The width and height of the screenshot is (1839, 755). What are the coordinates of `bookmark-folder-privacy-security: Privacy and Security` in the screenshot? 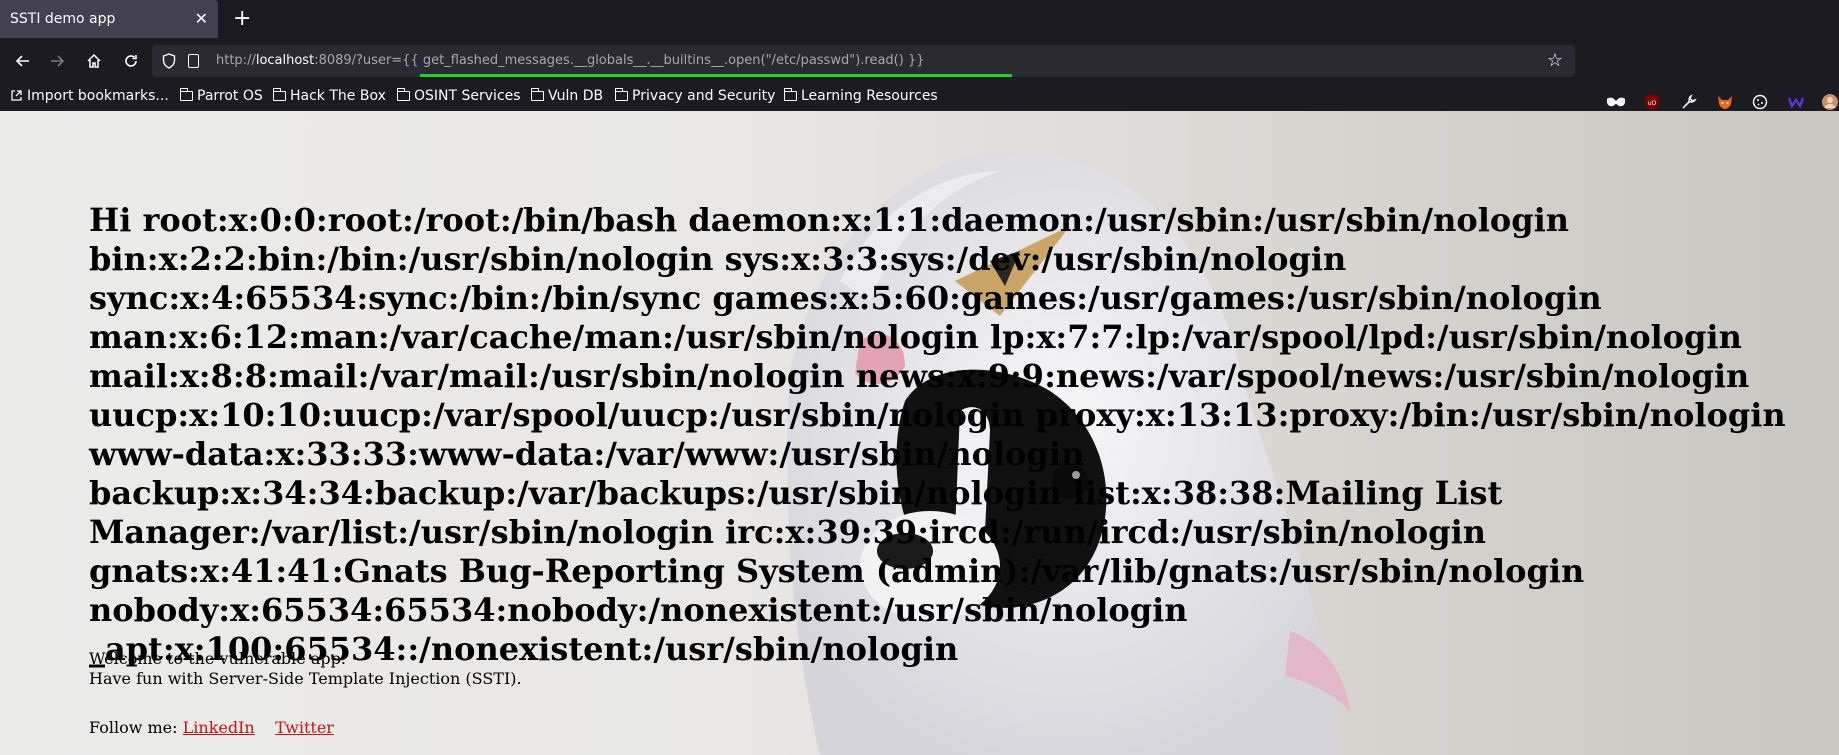 It's located at (694, 96).